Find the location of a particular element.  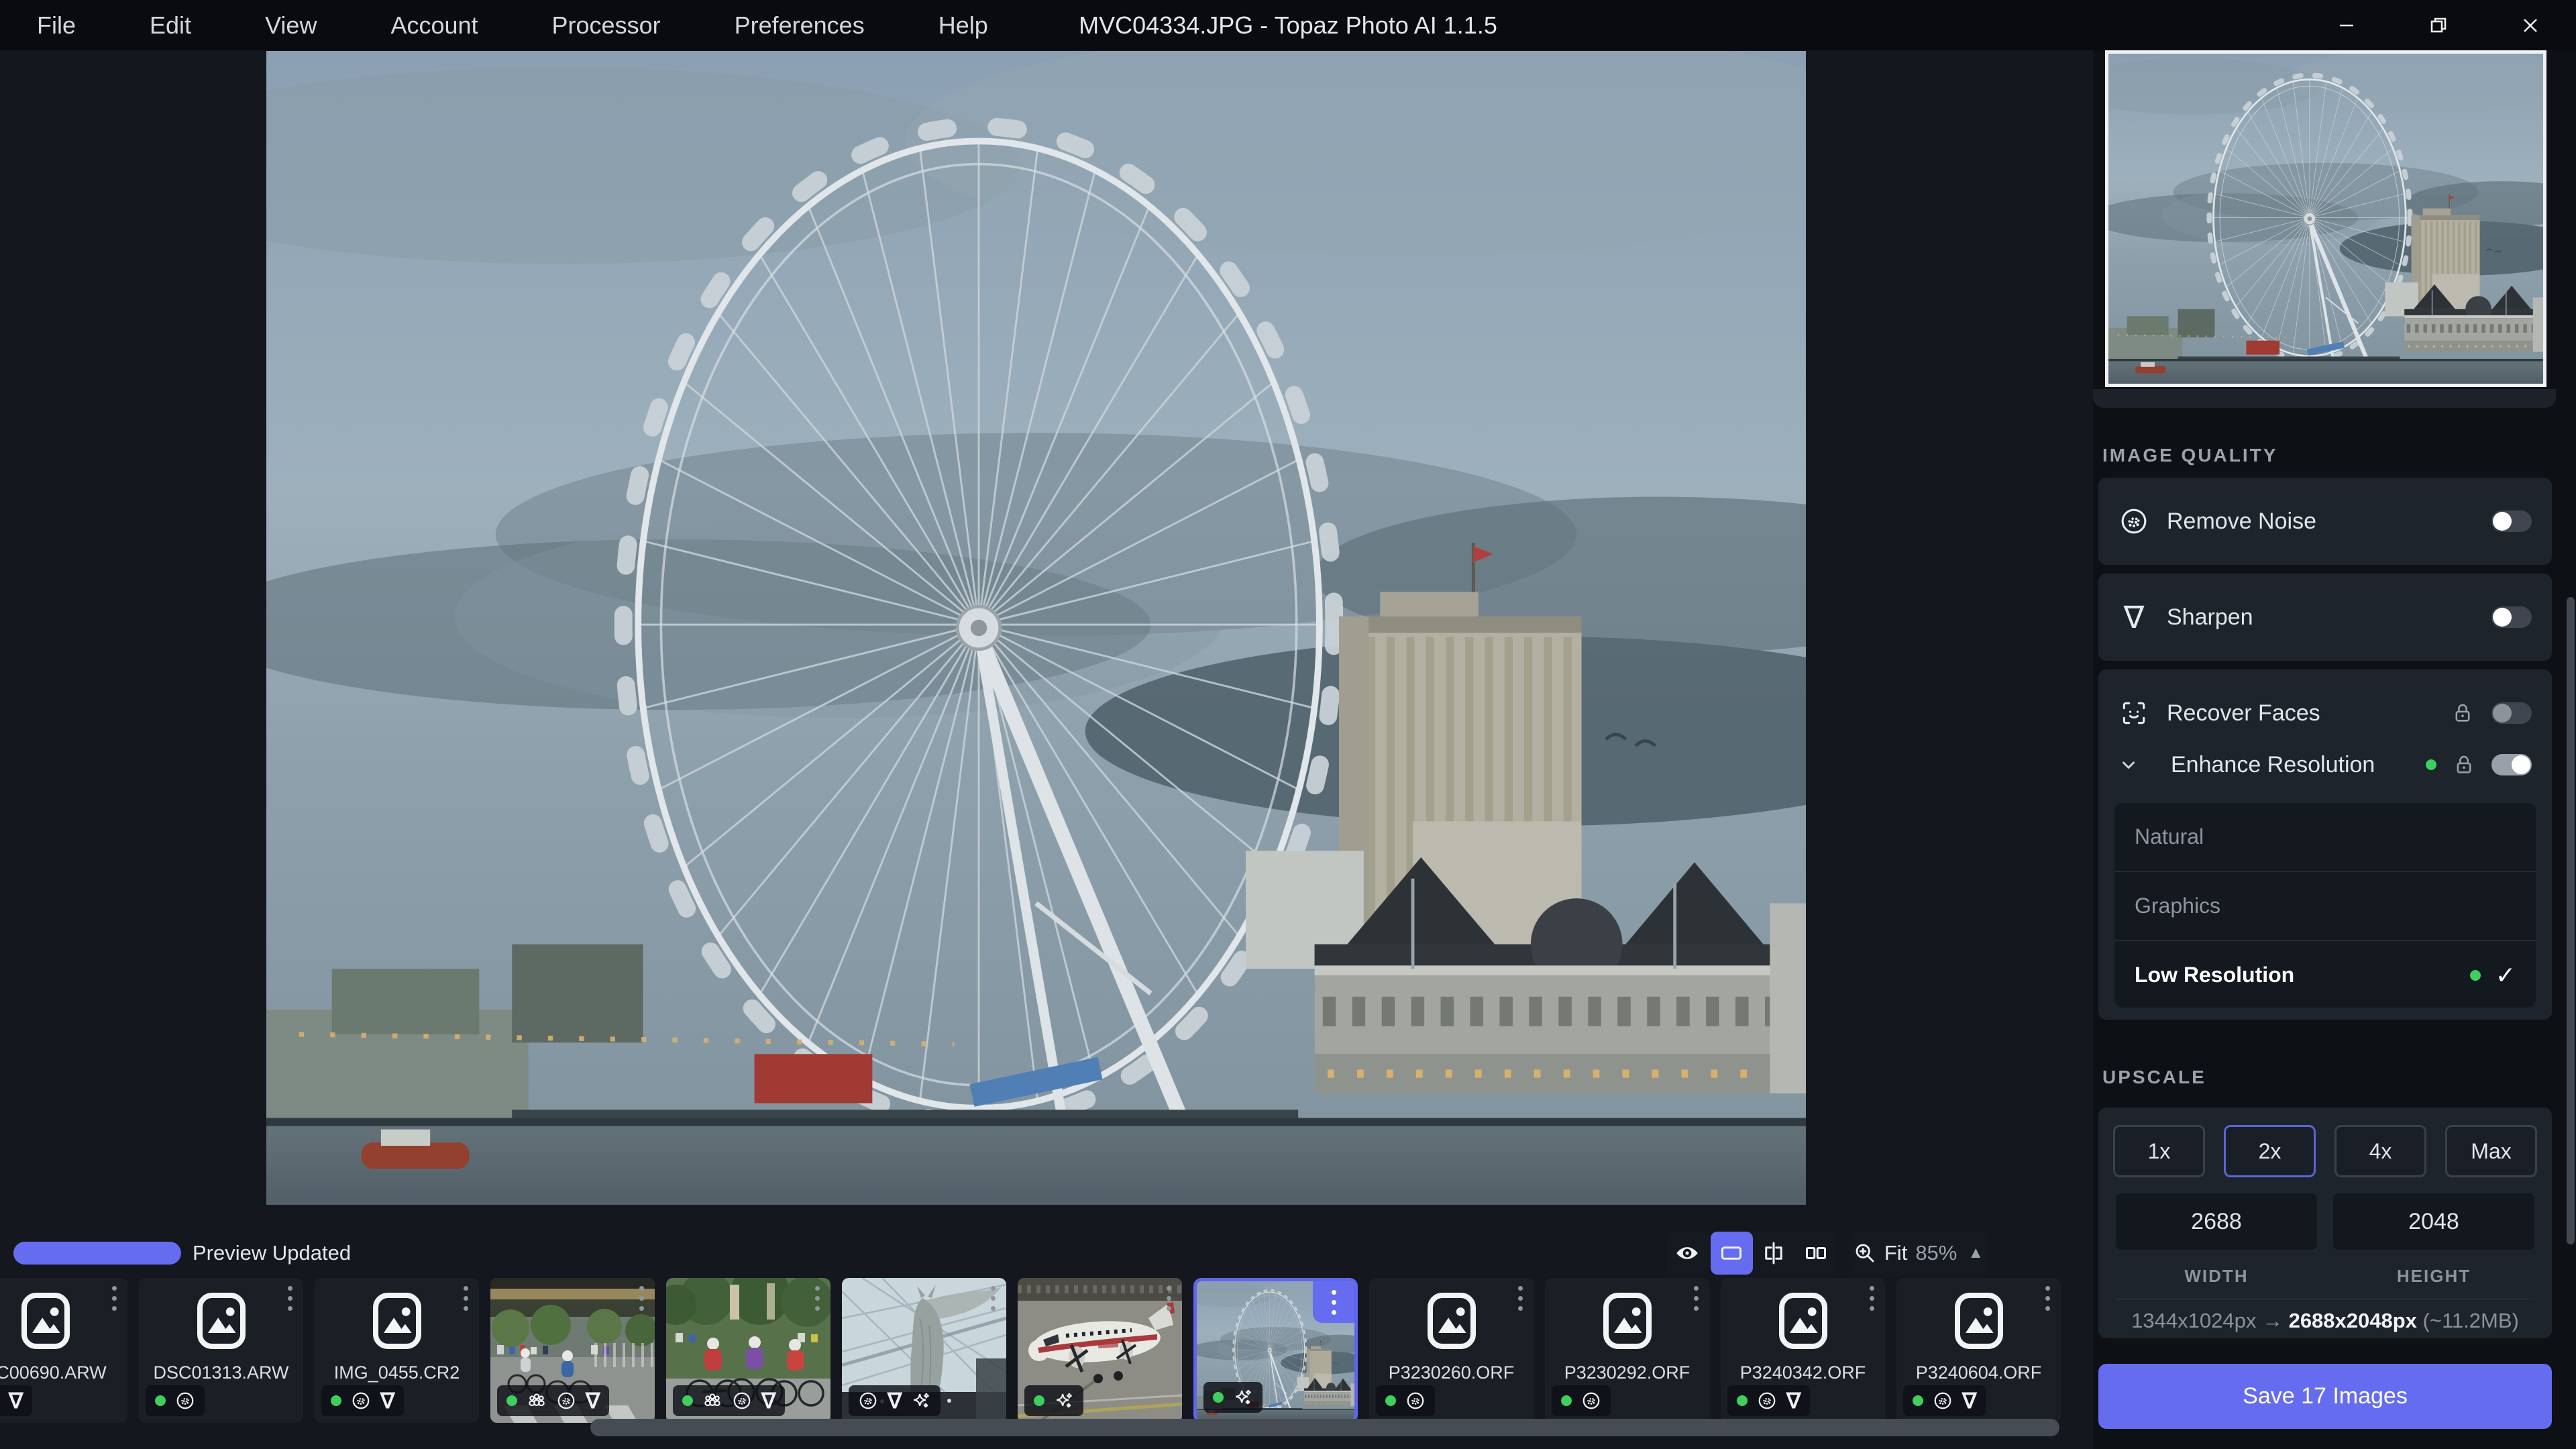

enhance-resolution-toggle is located at coordinates (2511, 764).